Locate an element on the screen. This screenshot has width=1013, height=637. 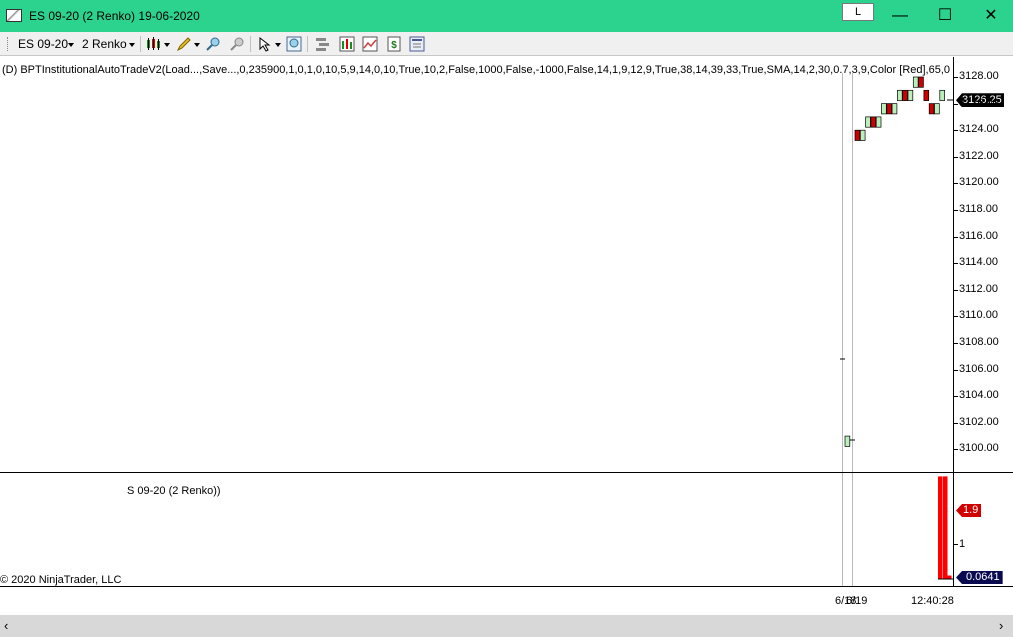
price-tick-label: 3128.00 is located at coordinates (979, 76).